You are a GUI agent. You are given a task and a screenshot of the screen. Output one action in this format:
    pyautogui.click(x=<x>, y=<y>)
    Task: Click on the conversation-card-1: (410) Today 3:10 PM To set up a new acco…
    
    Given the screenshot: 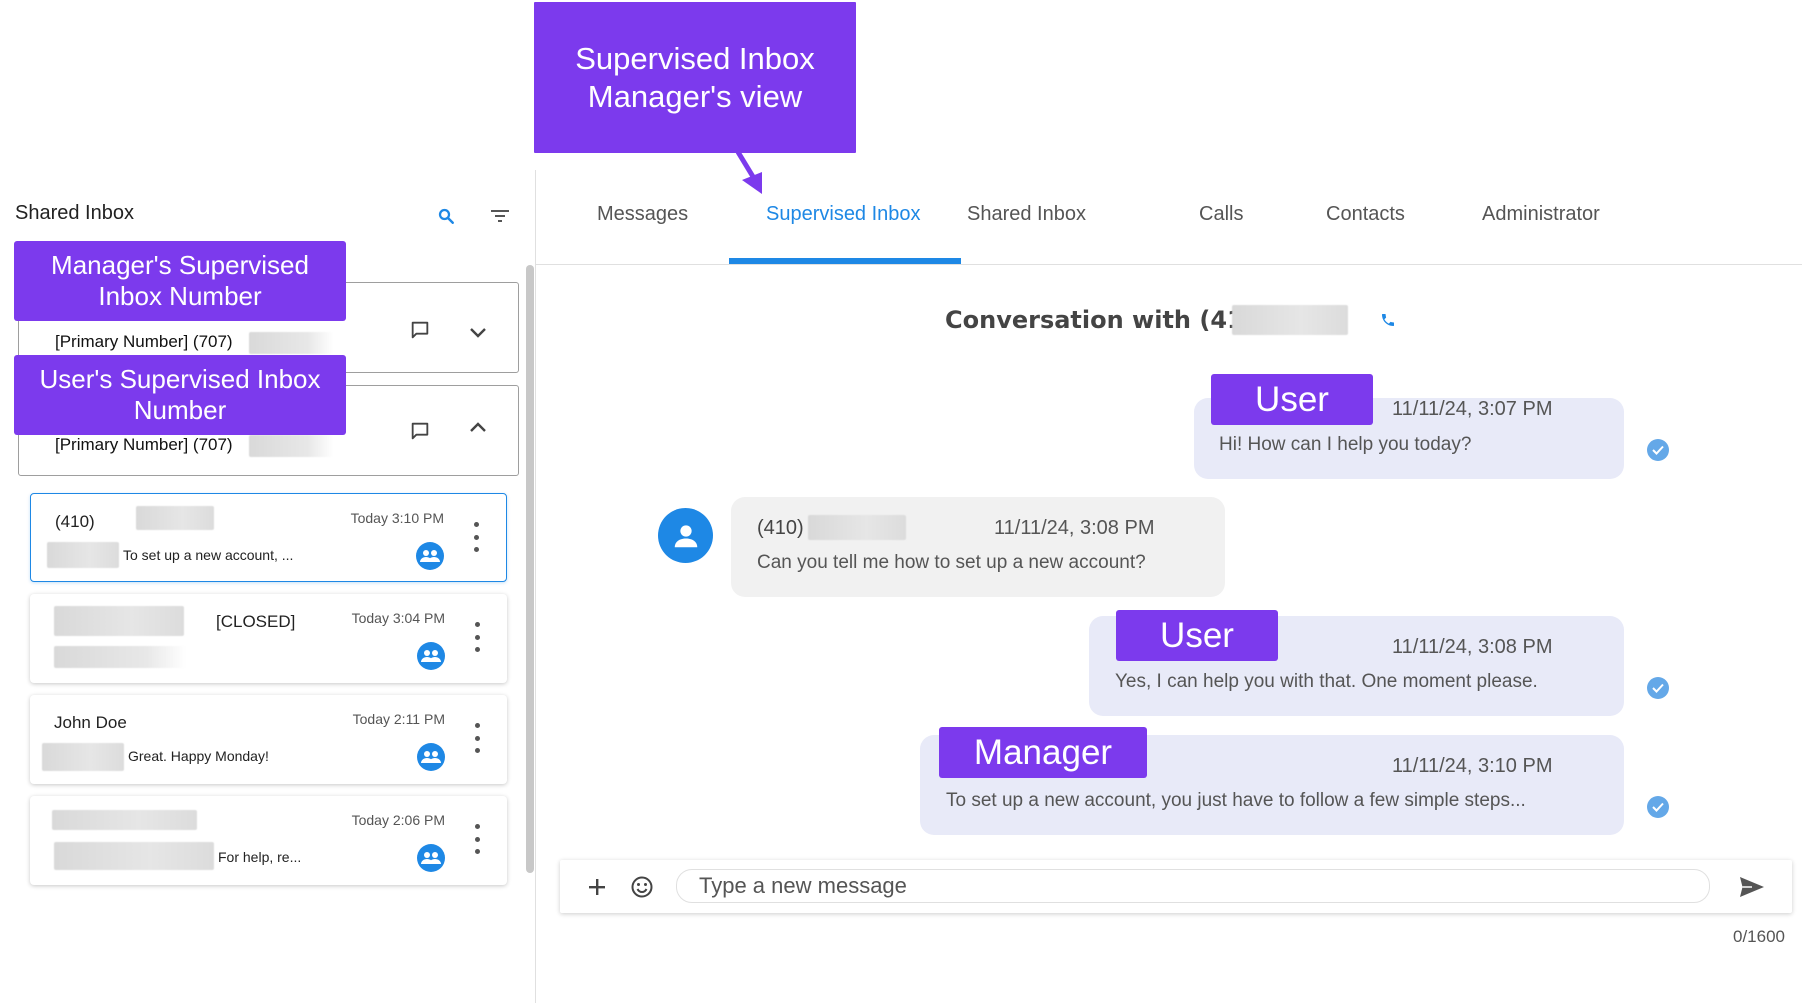 What is the action you would take?
    pyautogui.click(x=268, y=537)
    